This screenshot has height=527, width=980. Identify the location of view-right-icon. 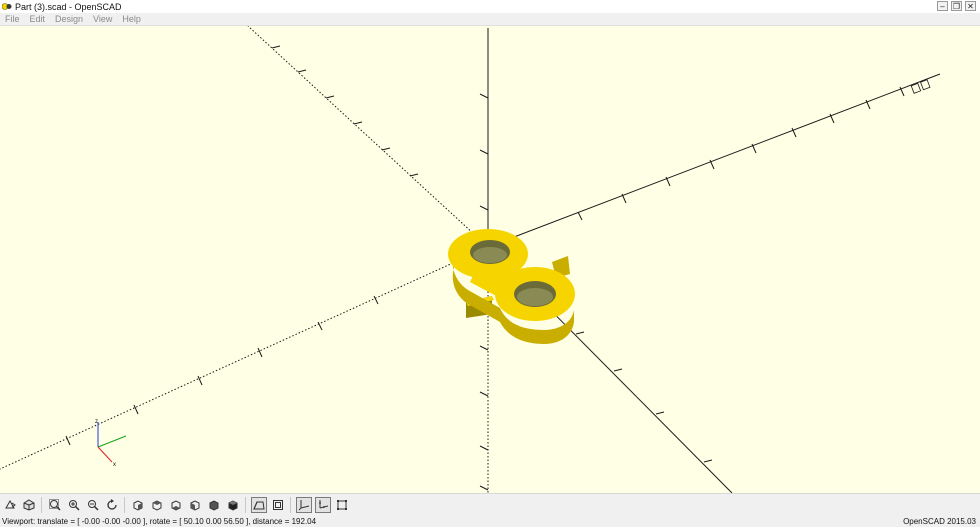
(138, 505).